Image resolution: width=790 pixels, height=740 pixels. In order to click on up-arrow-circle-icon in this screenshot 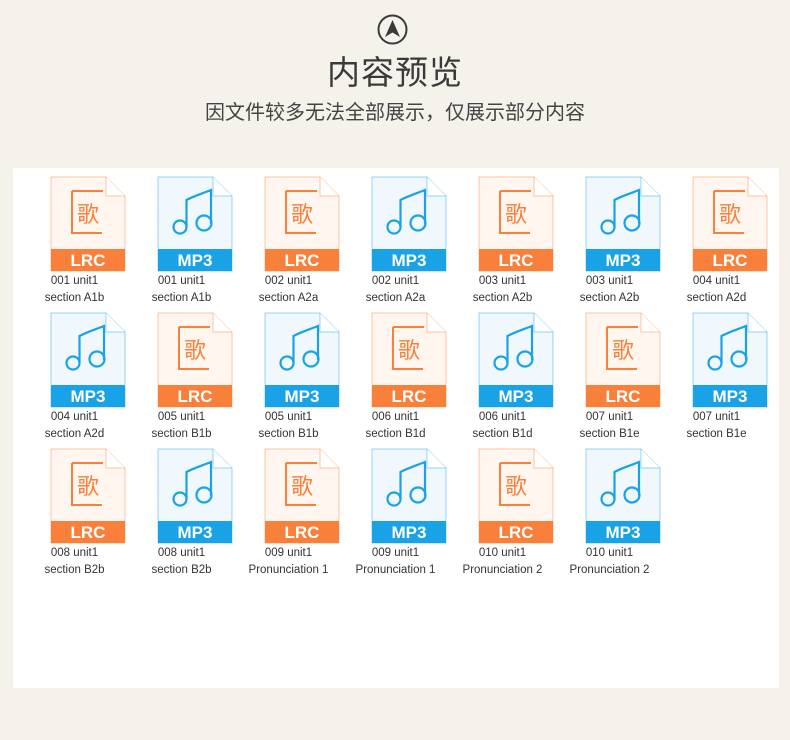, I will do `click(392, 29)`.